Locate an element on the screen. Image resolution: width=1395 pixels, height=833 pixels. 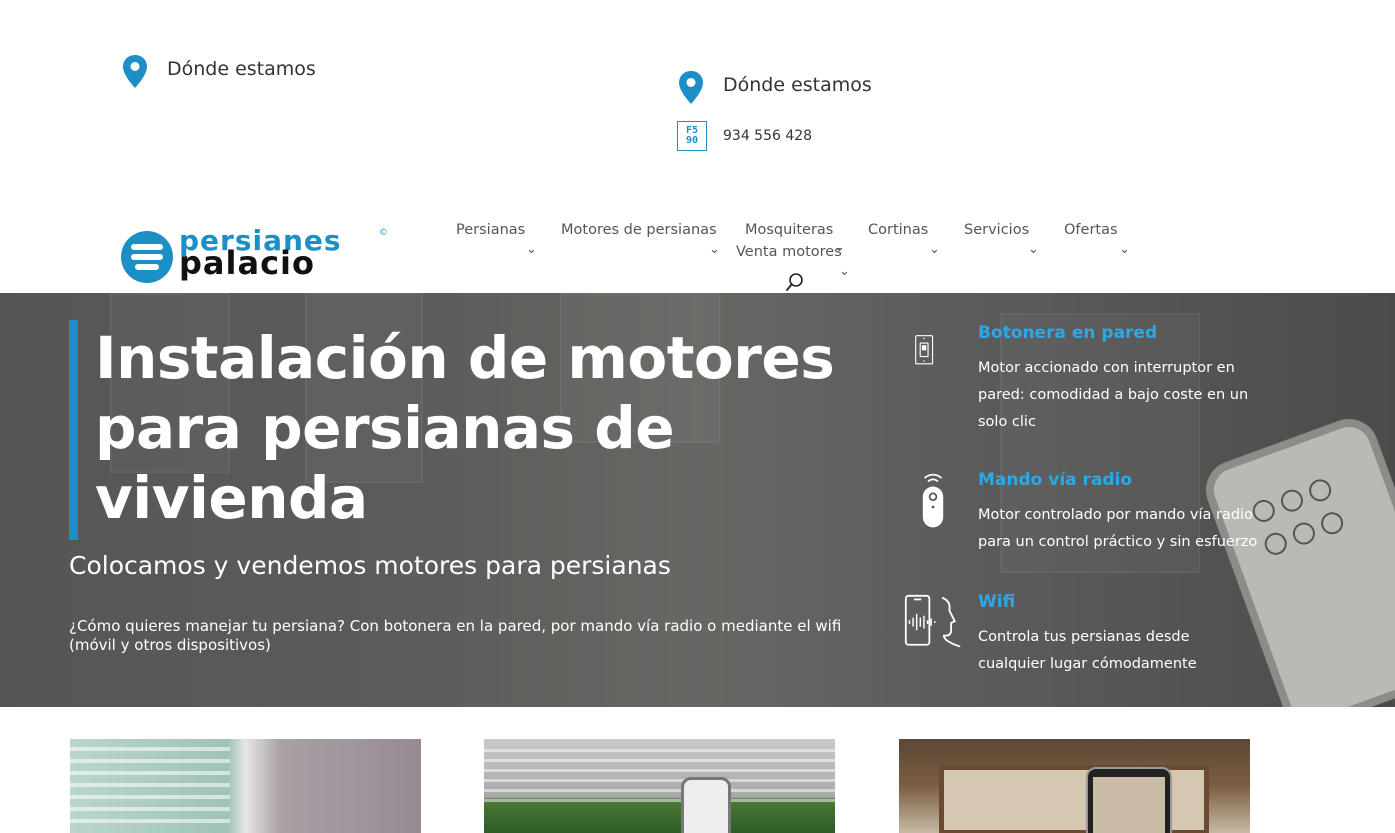
nav-item-persianas: Persianas is located at coordinates (490, 230).